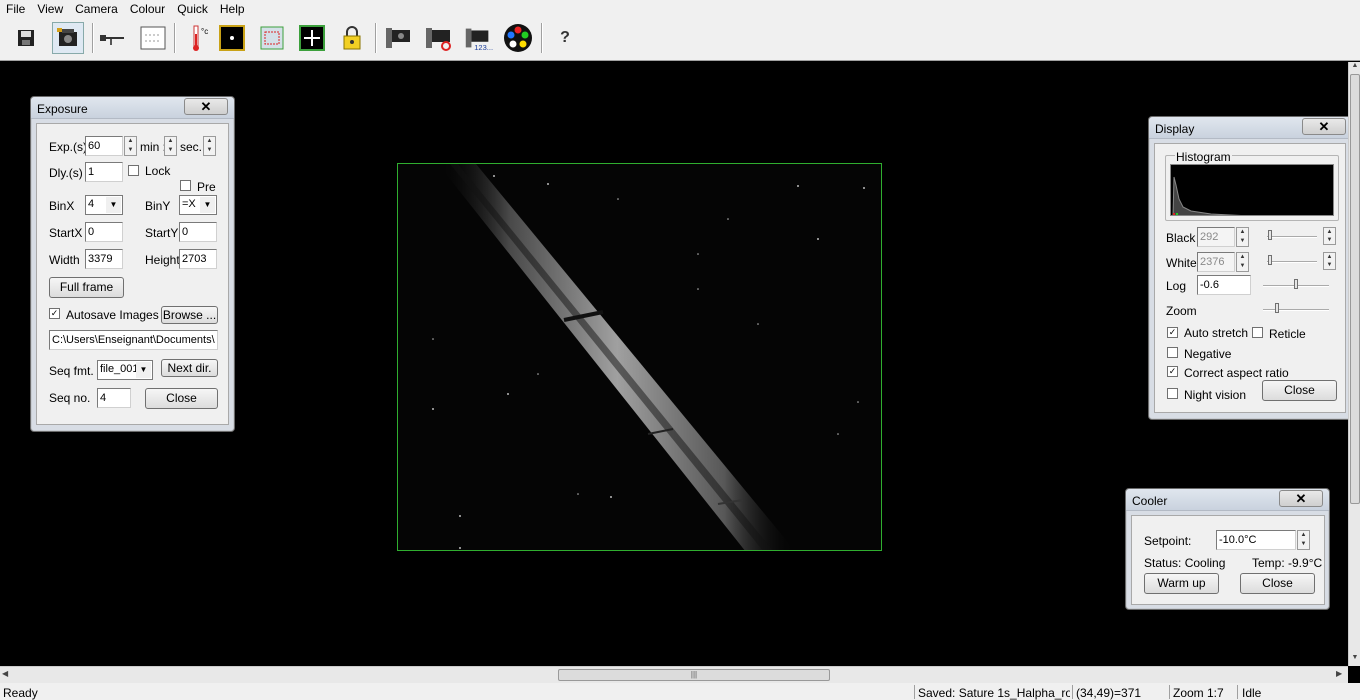 The height and width of the screenshot is (700, 1360). What do you see at coordinates (200, 38) in the screenshot?
I see `thermometer-icon: °c` at bounding box center [200, 38].